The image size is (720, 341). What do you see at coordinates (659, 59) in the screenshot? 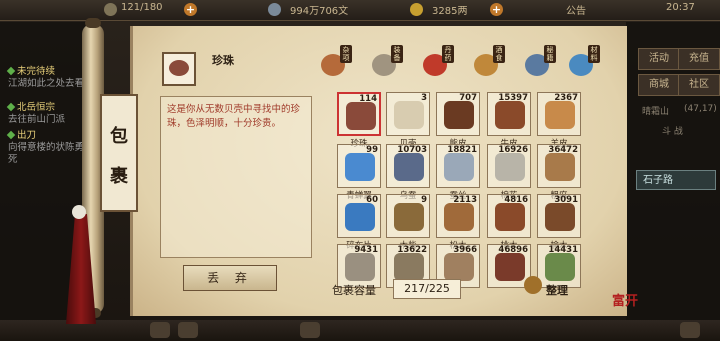
I see `activity-button: 活动` at bounding box center [659, 59].